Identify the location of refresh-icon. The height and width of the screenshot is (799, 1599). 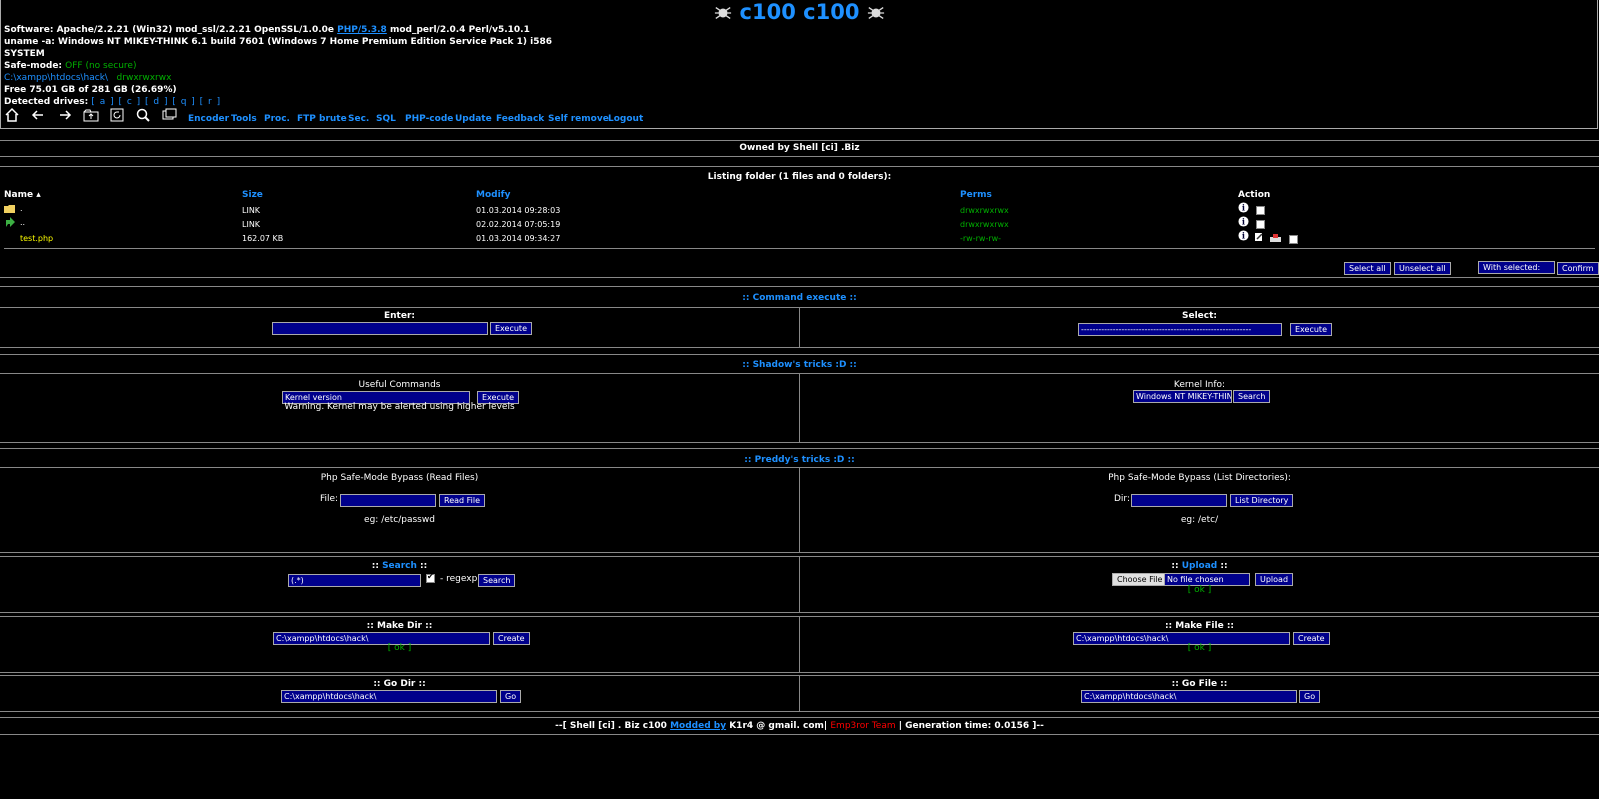
(117, 115).